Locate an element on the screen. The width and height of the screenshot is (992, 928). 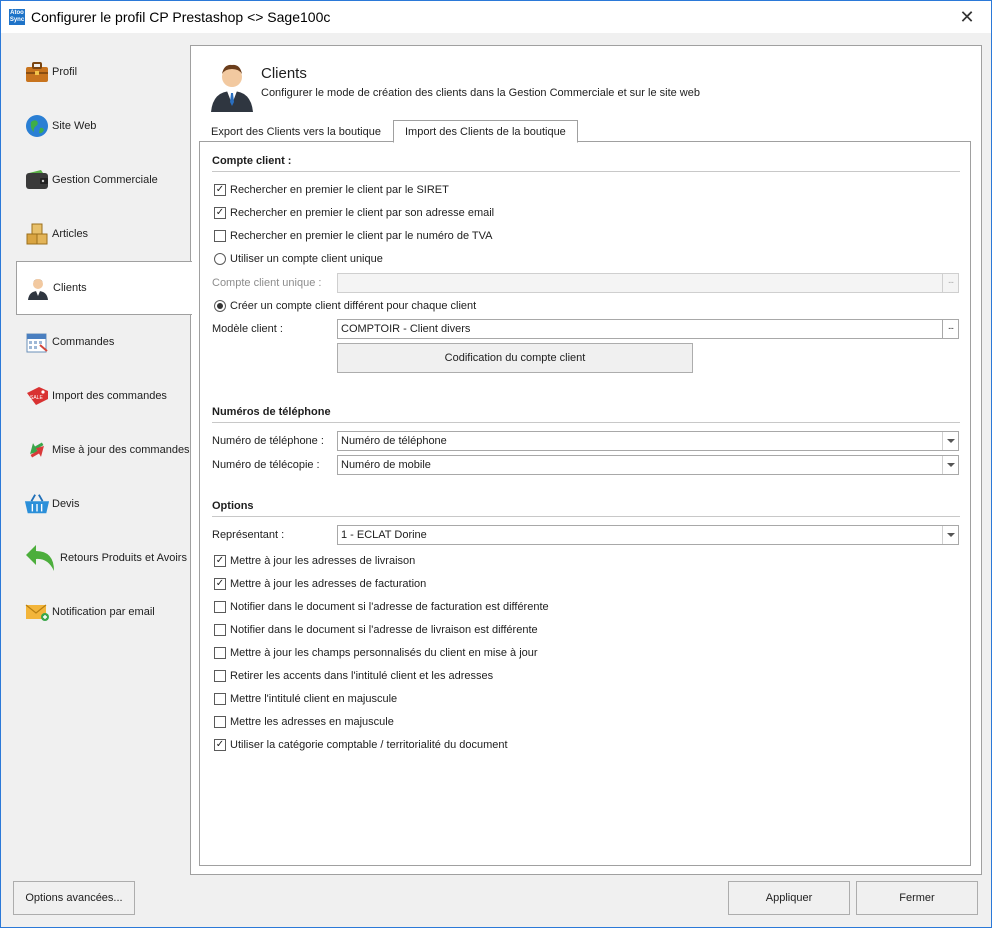
phone-select-value: Numéro de téléphone is located at coordinates (394, 441).